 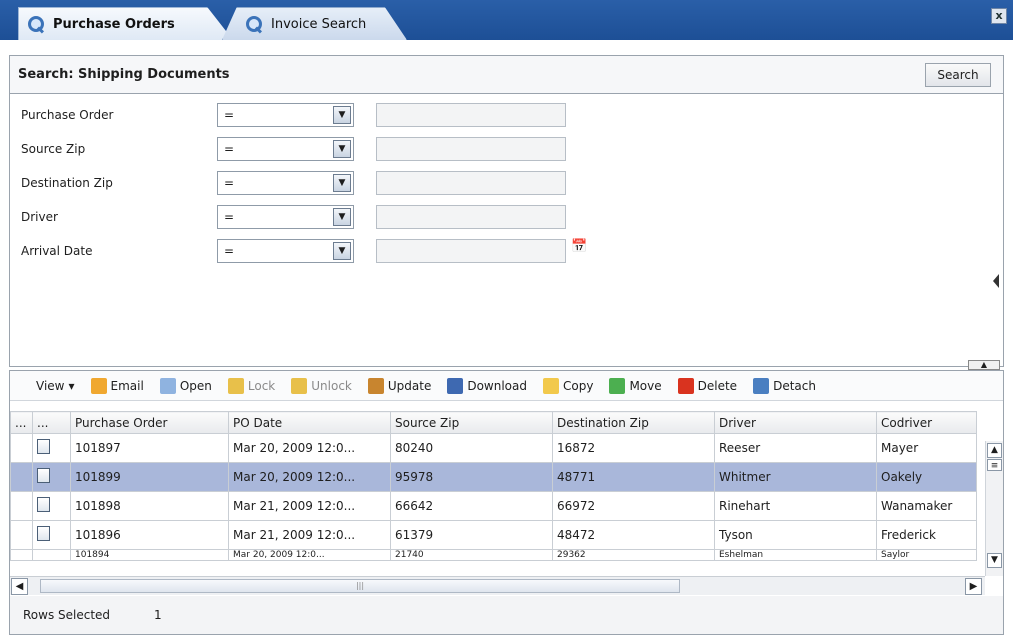 I want to click on tab-label: Invoice Search, so click(x=319, y=24).